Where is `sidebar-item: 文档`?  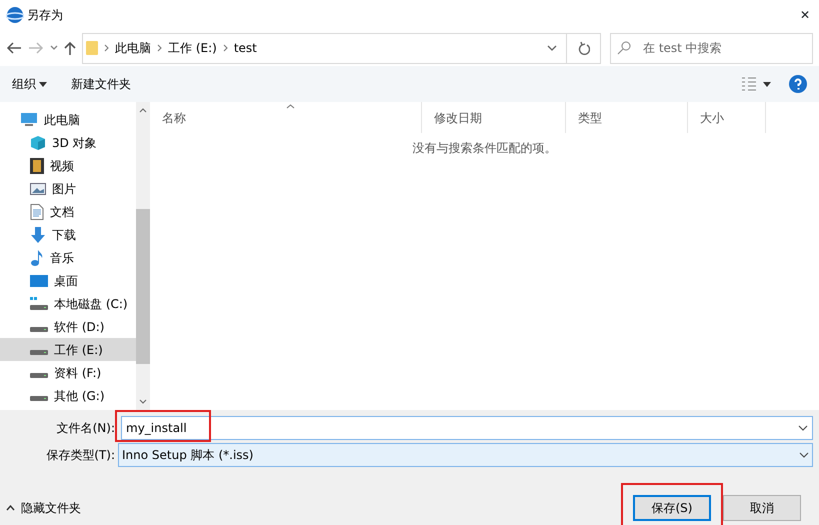
sidebar-item: 文档 is located at coordinates (68, 211).